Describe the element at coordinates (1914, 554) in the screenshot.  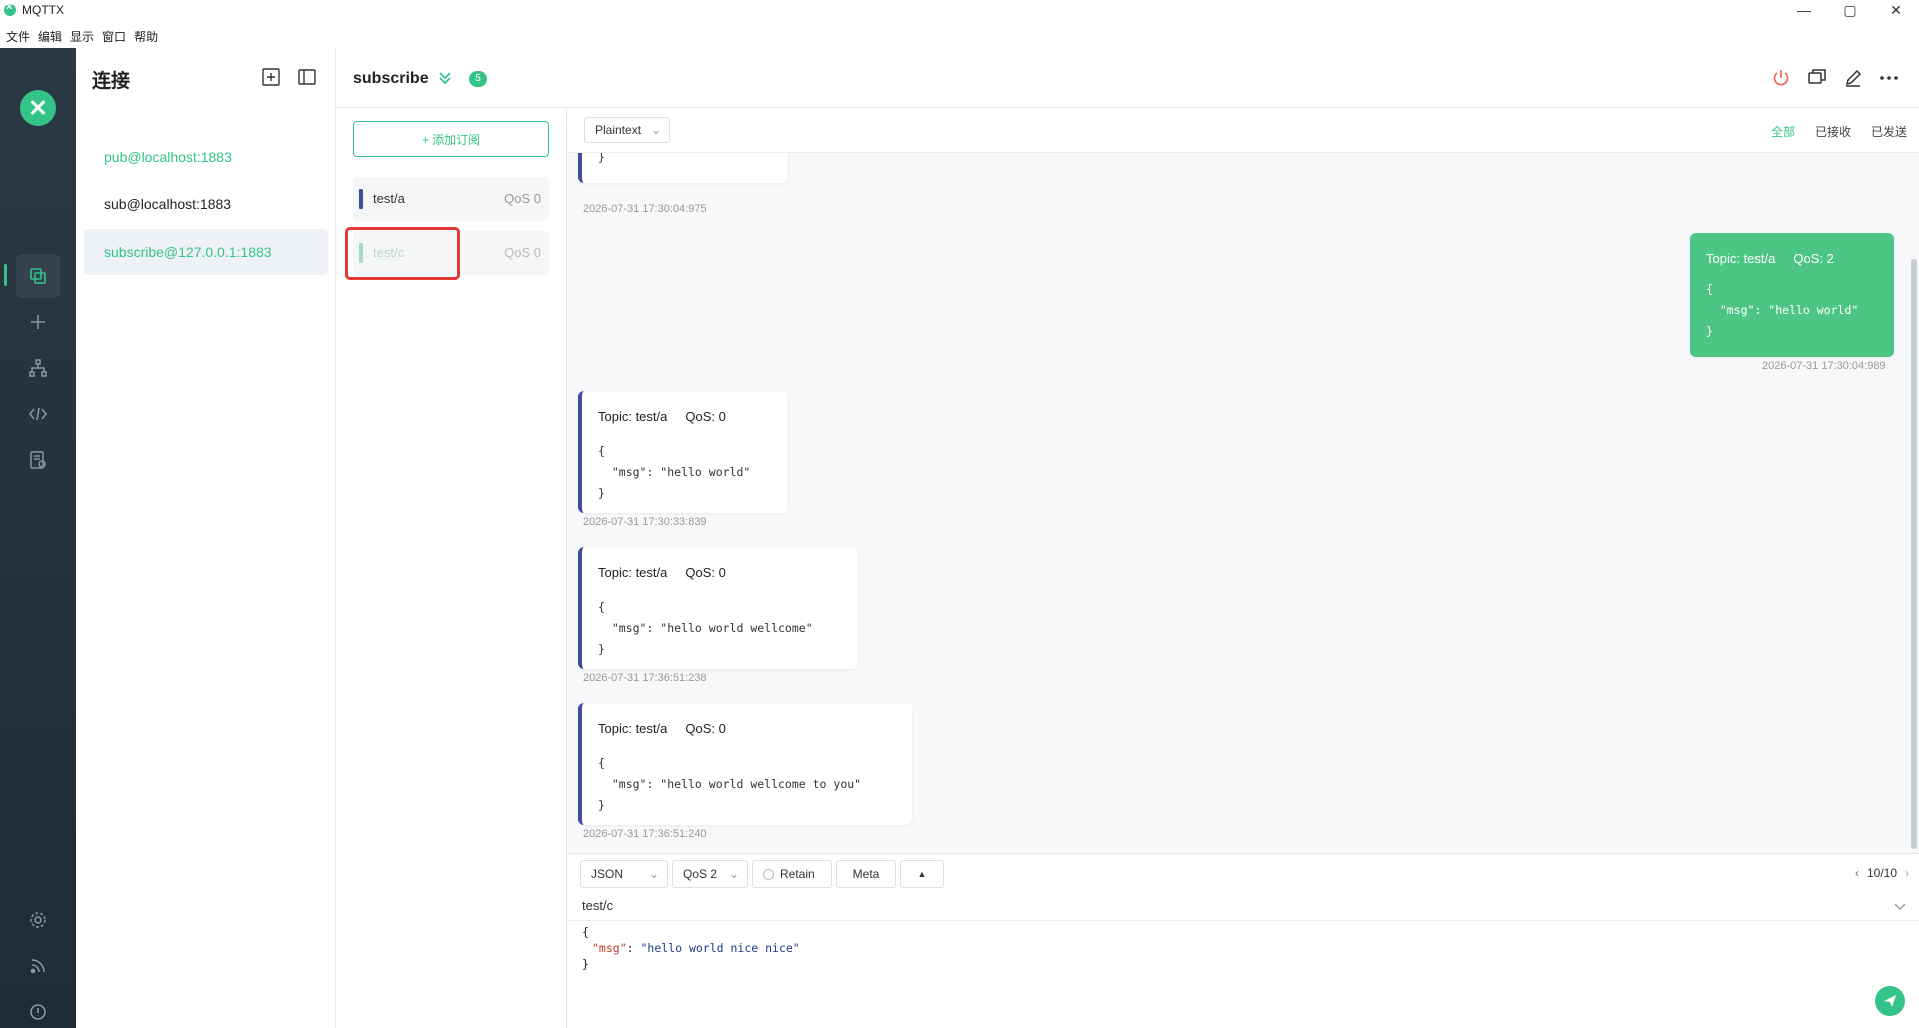
I see `scrollbar-thumb` at that location.